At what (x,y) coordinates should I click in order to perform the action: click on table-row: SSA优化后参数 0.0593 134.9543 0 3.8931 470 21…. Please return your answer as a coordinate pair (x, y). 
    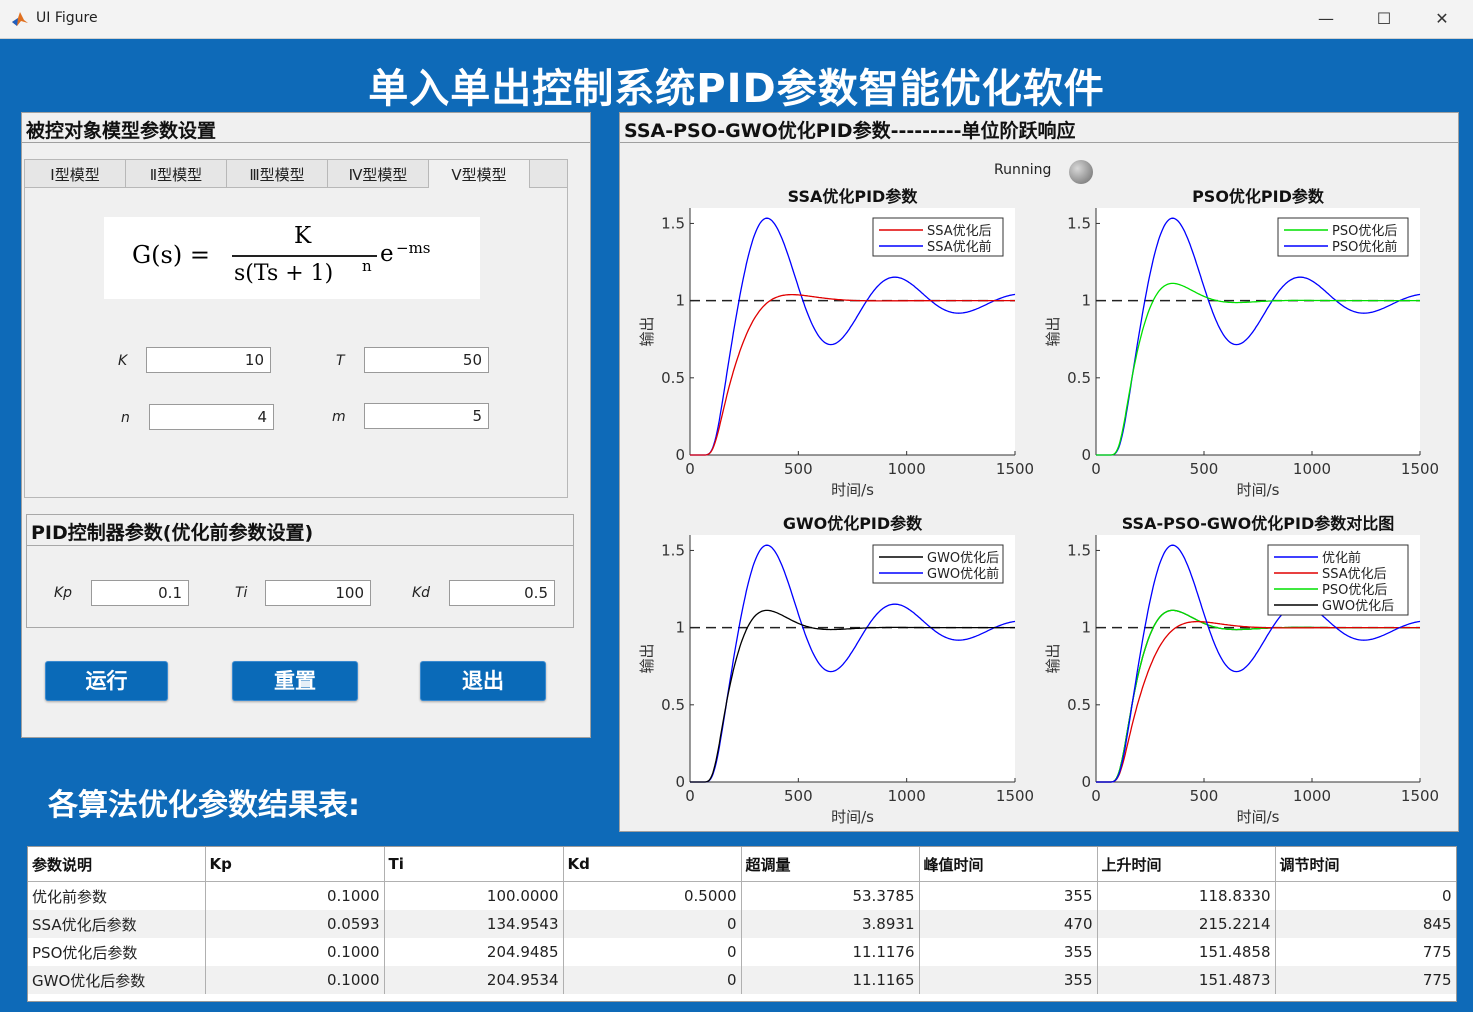
    Looking at the image, I should click on (742, 924).